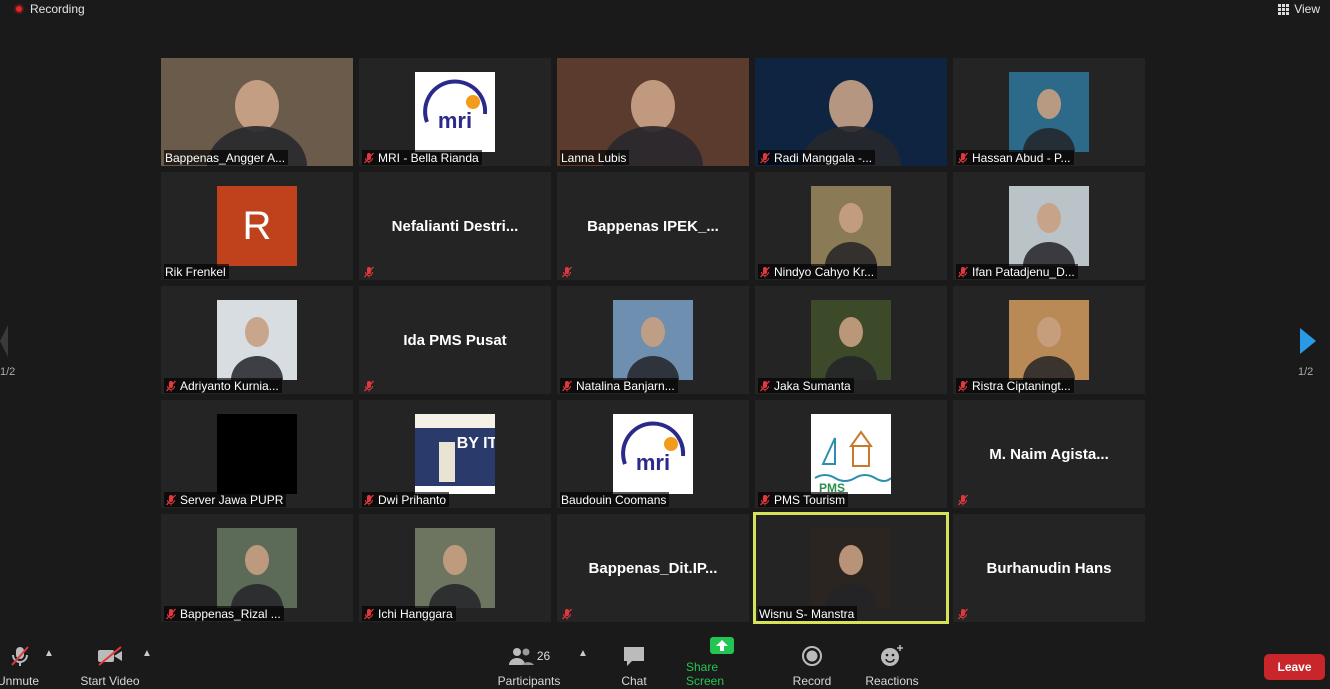 Image resolution: width=1330 pixels, height=689 pixels. What do you see at coordinates (665, 663) in the screenshot?
I see `meeting-toolbar: Unmute ▲ Start Video ▲ 26 Participants ▲` at bounding box center [665, 663].